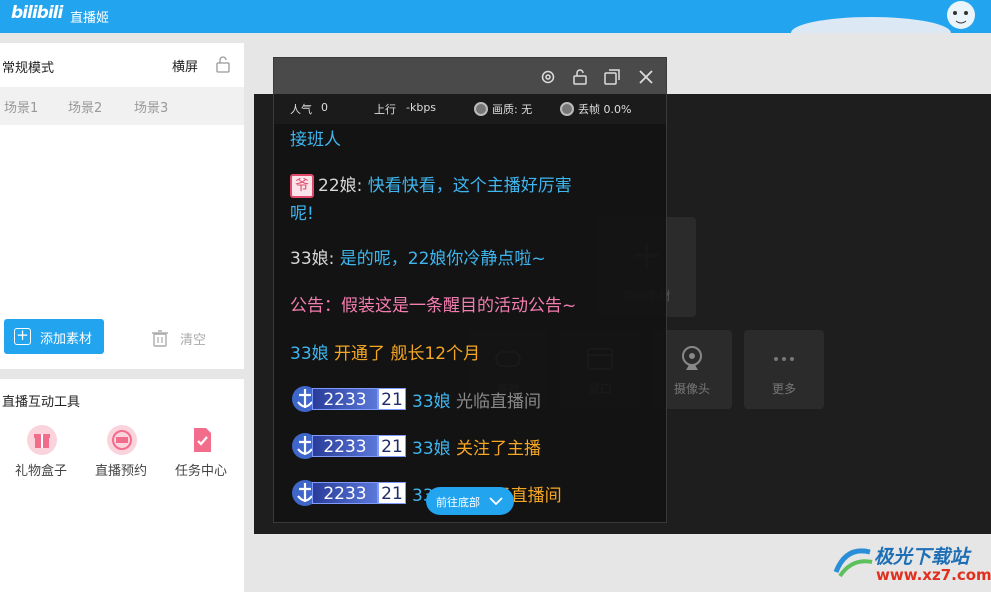  Describe the element at coordinates (301, 109) in the screenshot. I see `popularity-label: 人气` at that location.